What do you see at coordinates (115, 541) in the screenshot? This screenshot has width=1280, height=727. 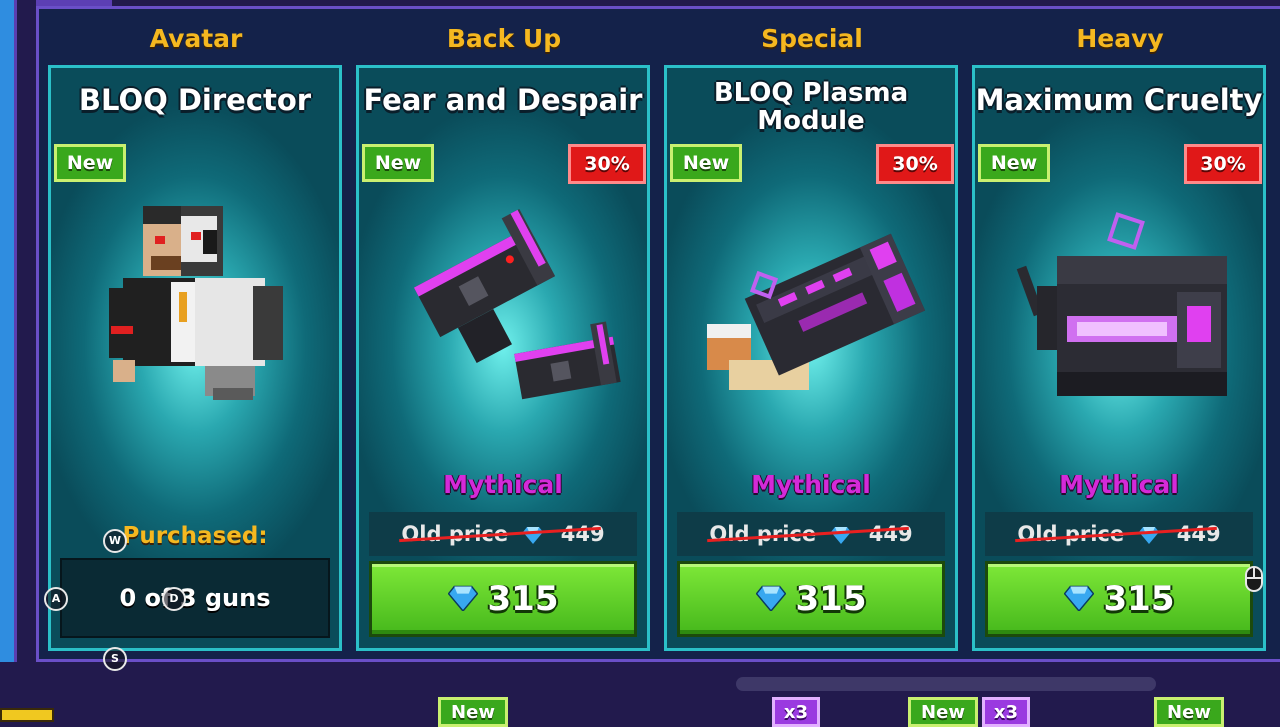 I see `key-hint-w: W` at bounding box center [115, 541].